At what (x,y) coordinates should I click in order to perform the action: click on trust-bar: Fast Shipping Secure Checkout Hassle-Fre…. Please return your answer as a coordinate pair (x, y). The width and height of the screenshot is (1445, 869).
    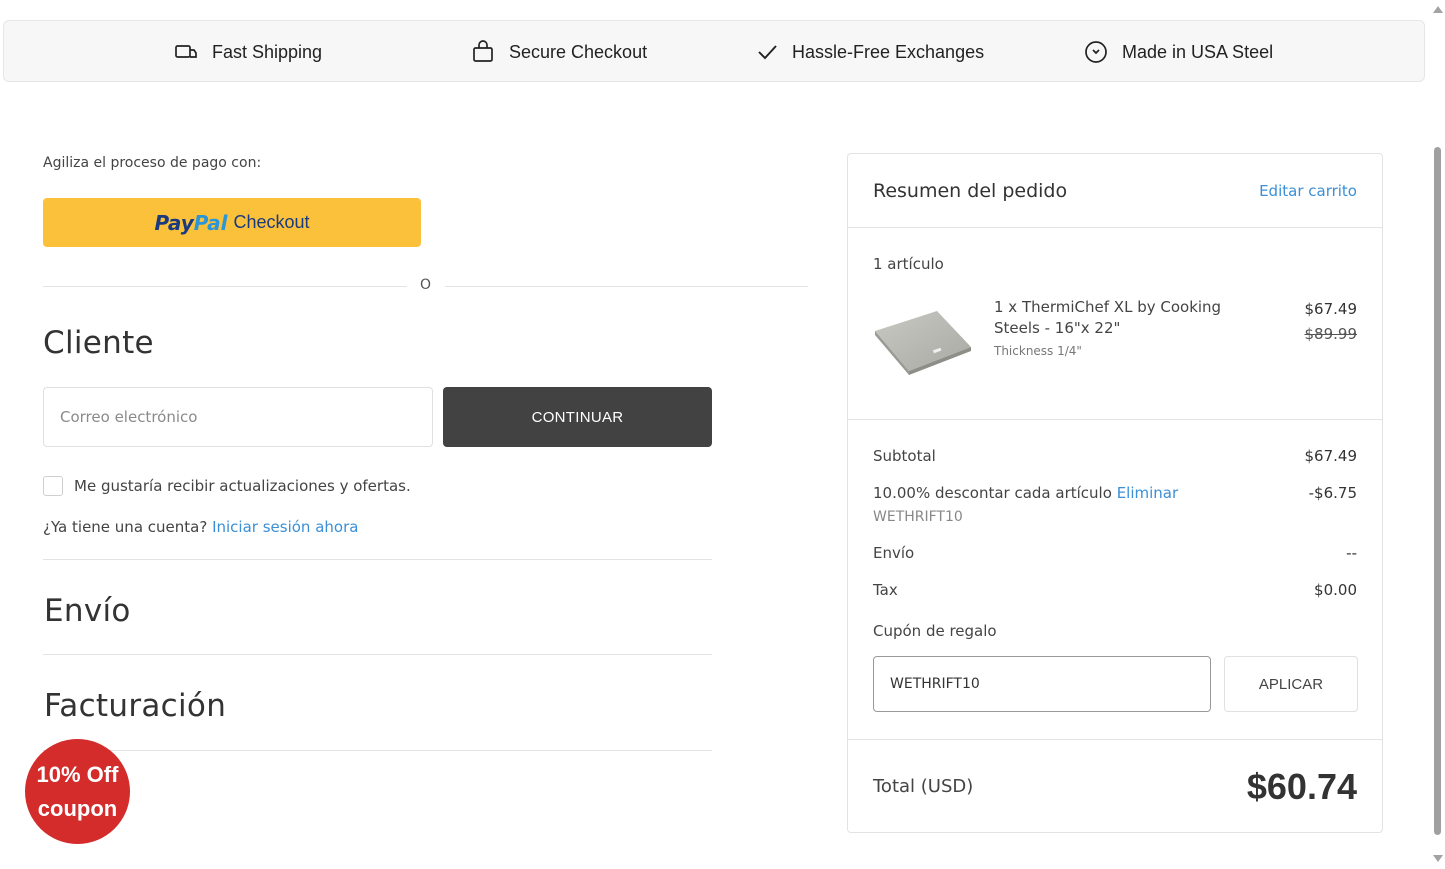
    Looking at the image, I should click on (714, 51).